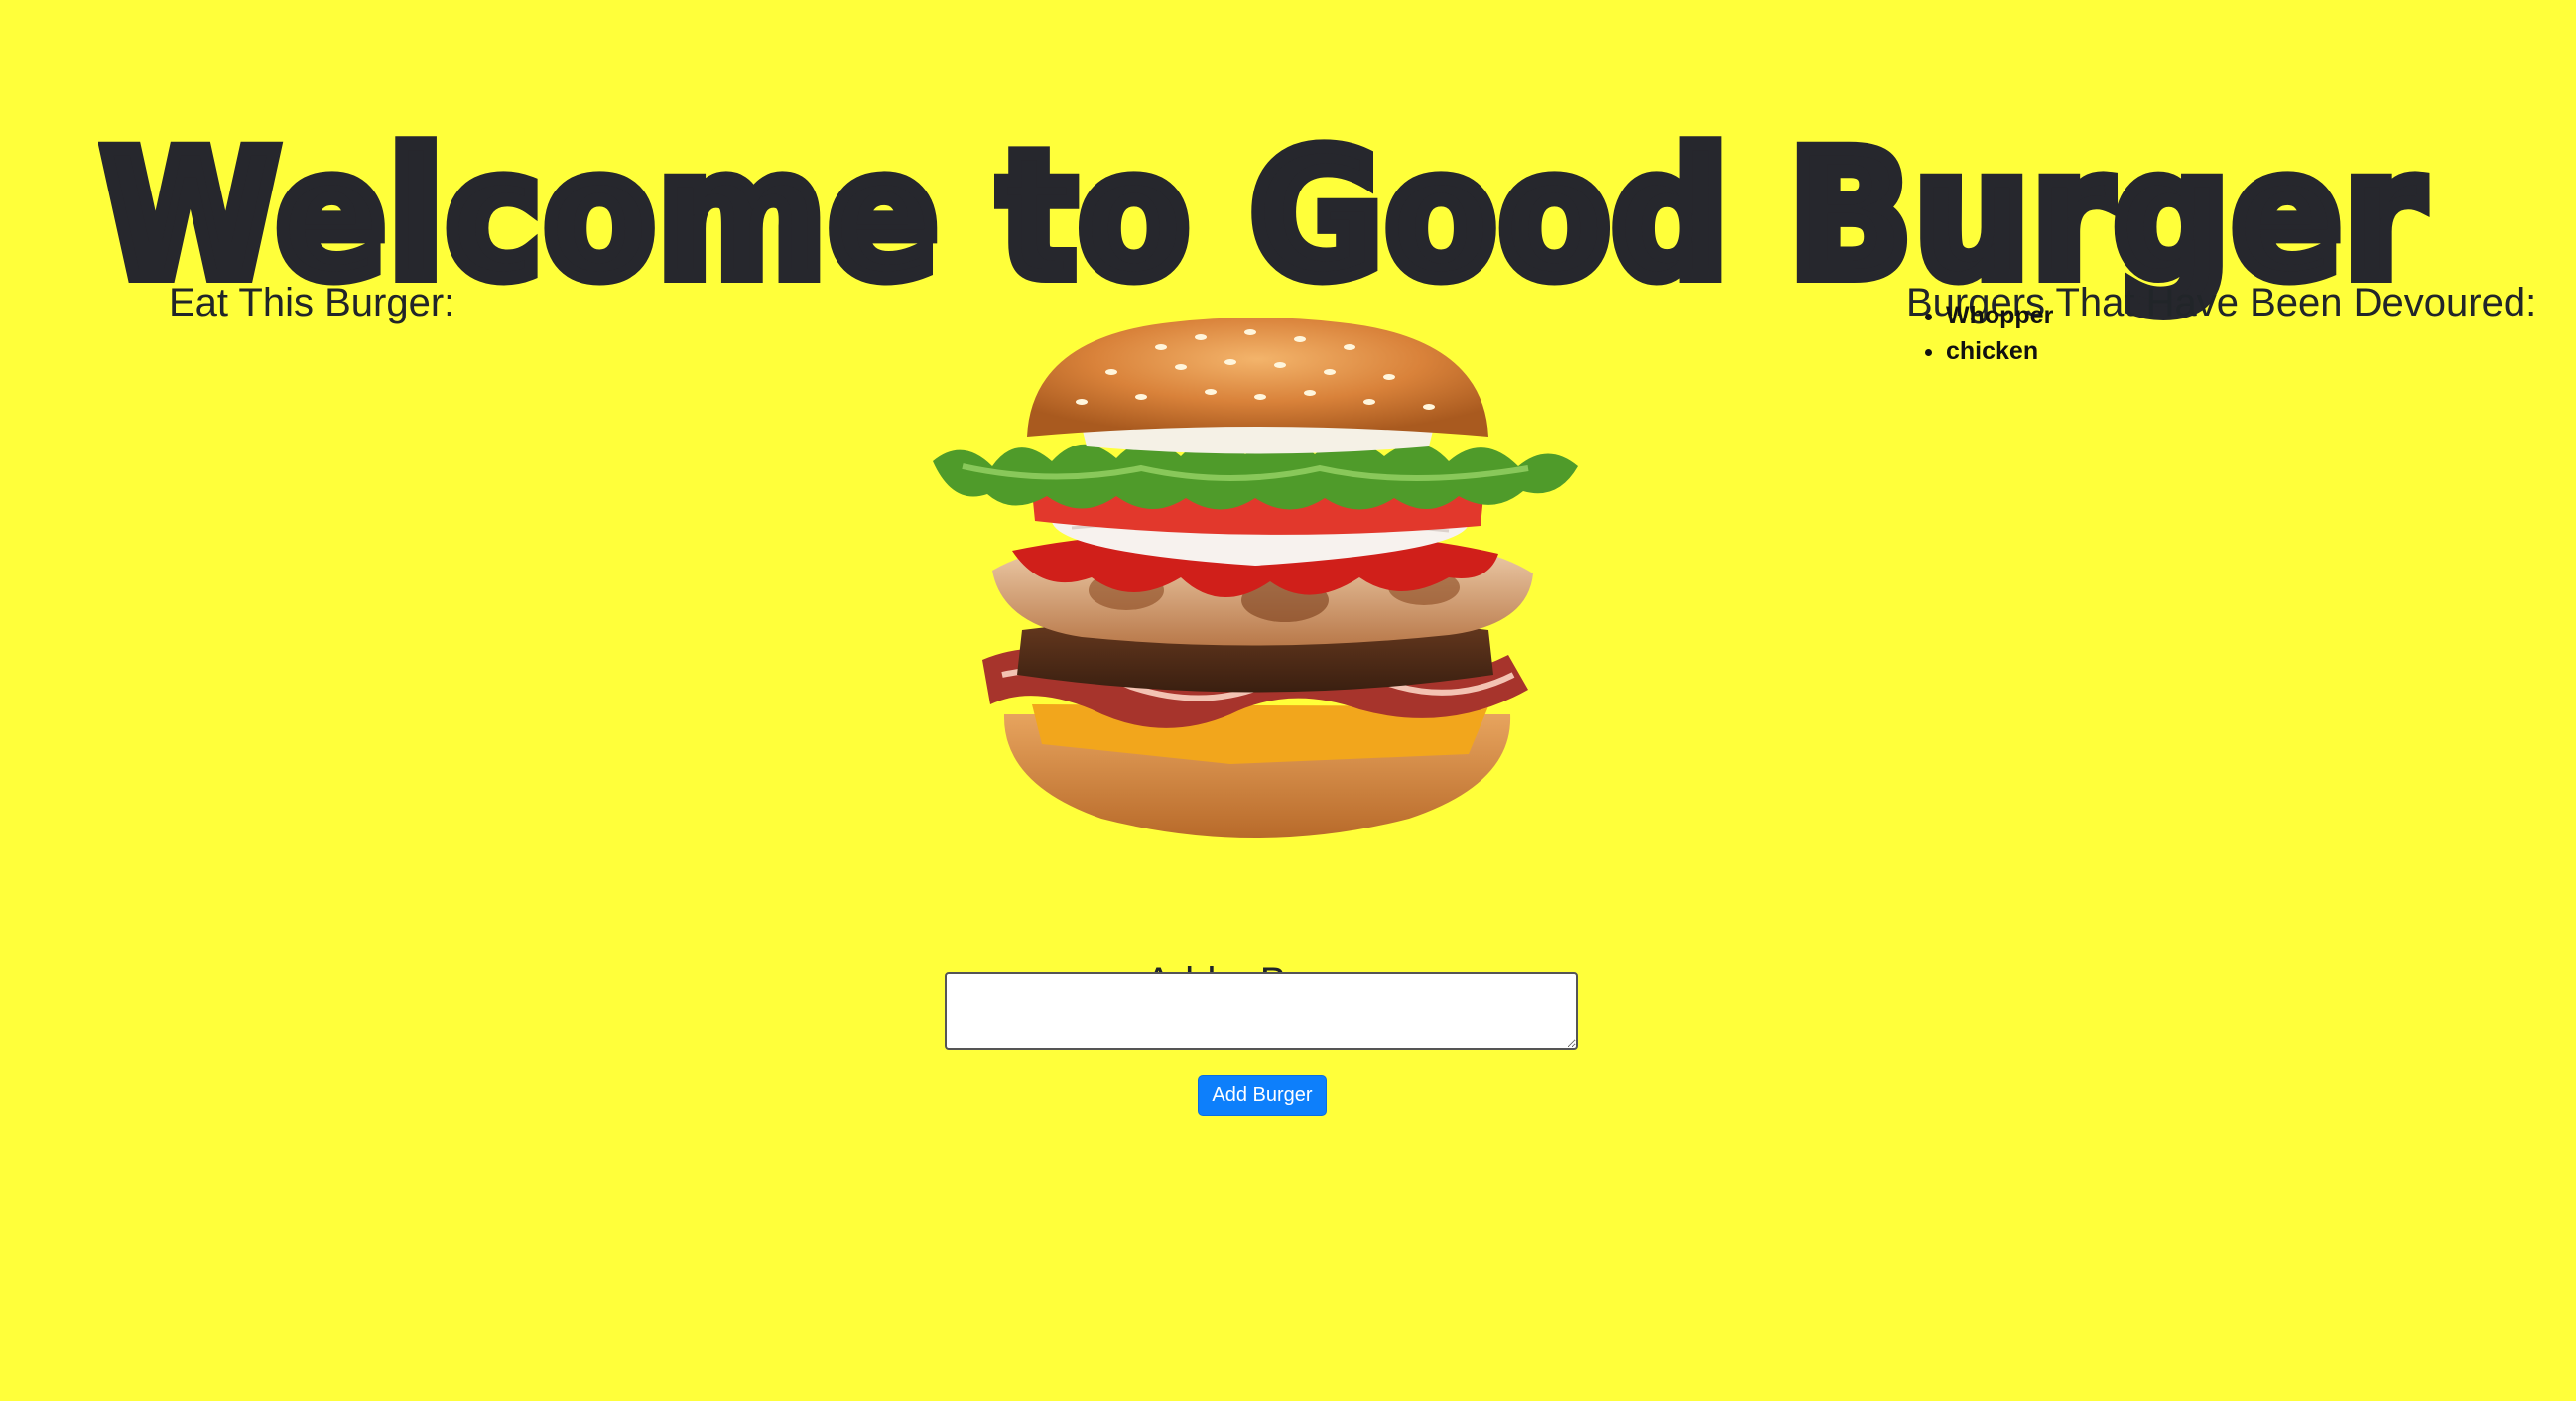 Image resolution: width=2576 pixels, height=1401 pixels. I want to click on burger-image, so click(1255, 580).